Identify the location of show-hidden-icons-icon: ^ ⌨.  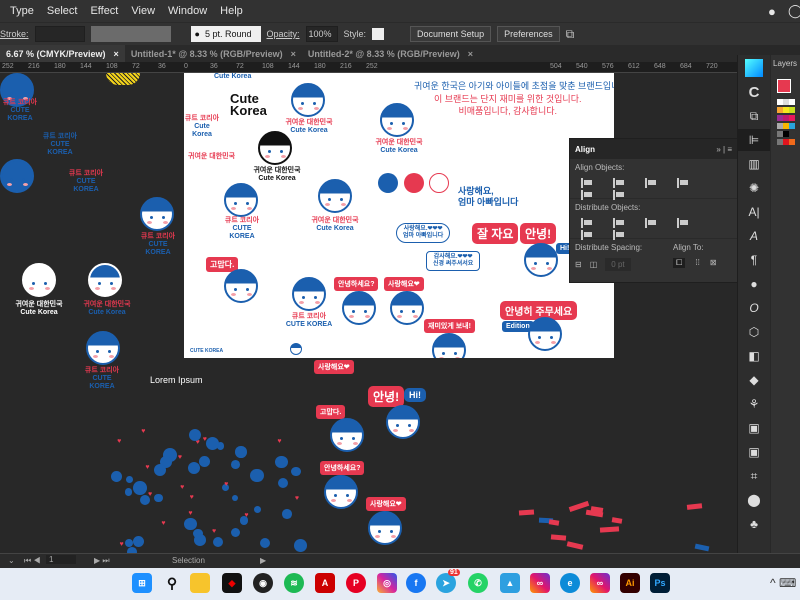
(783, 583).